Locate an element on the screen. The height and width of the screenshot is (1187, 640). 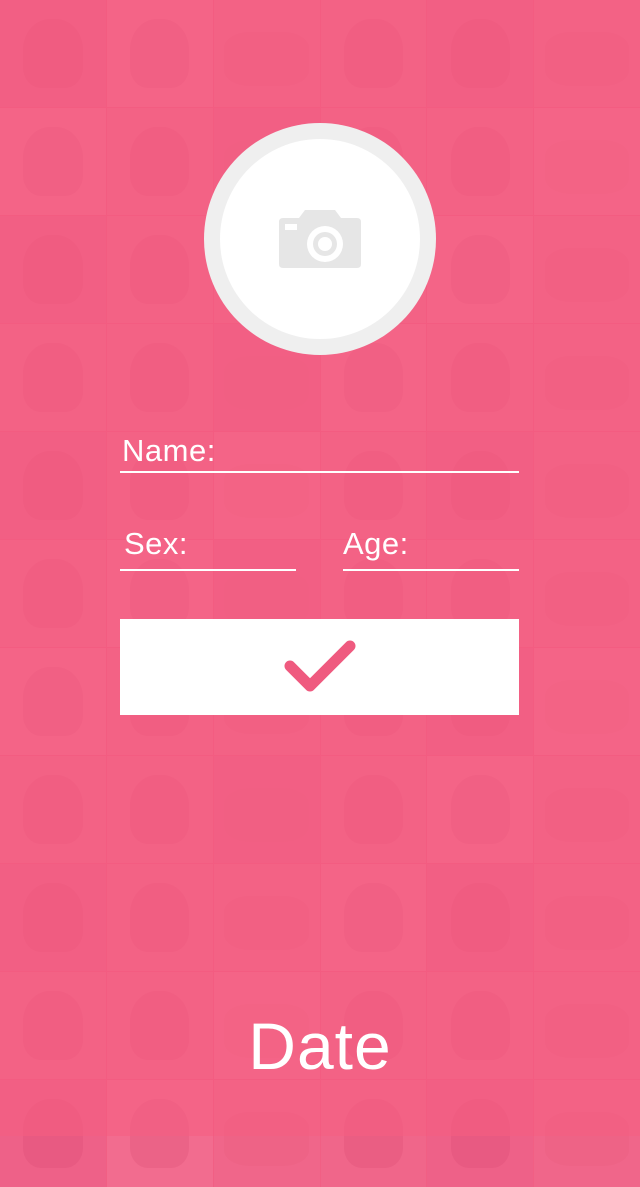
sex-input is located at coordinates (208, 570).